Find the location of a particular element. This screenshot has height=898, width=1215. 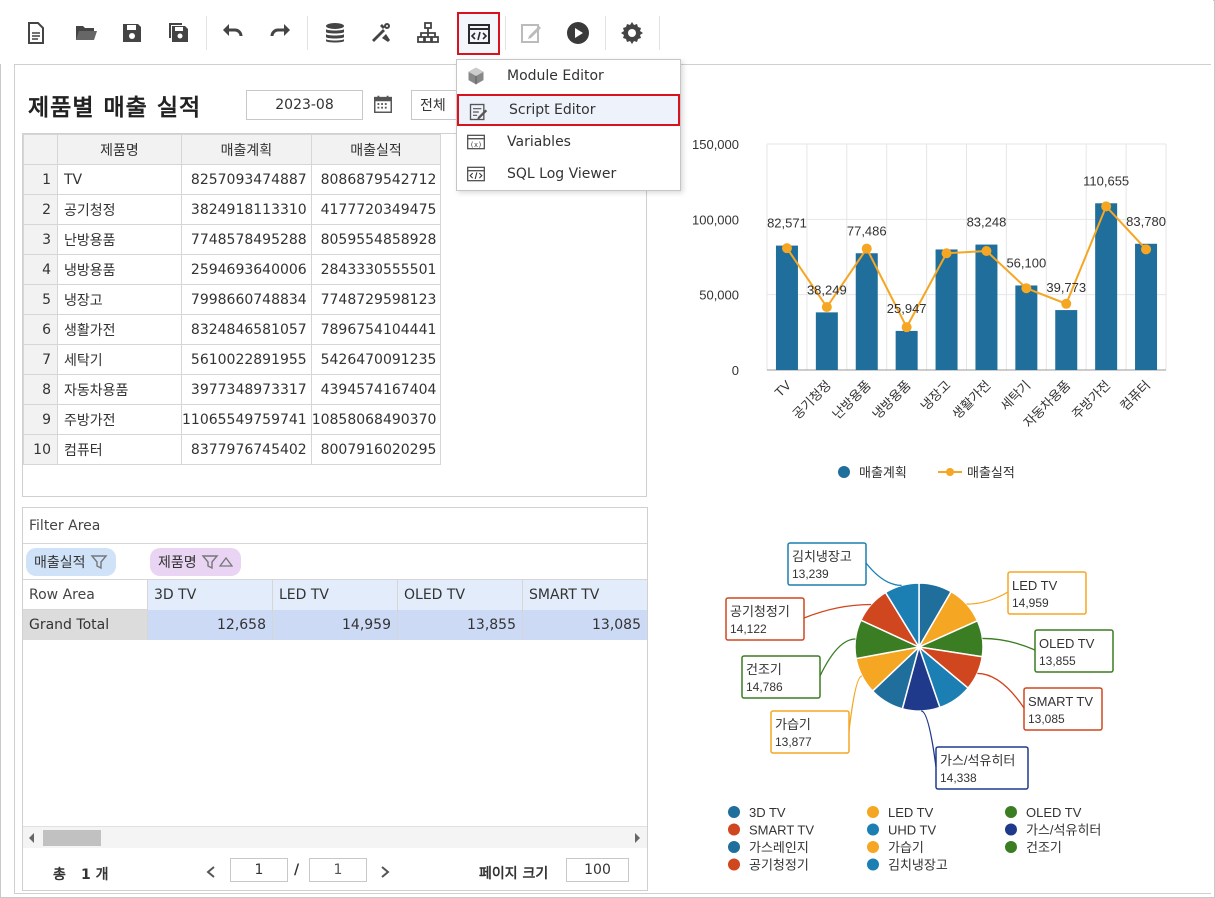

grand-total-cell: 13,085 is located at coordinates (585, 625).